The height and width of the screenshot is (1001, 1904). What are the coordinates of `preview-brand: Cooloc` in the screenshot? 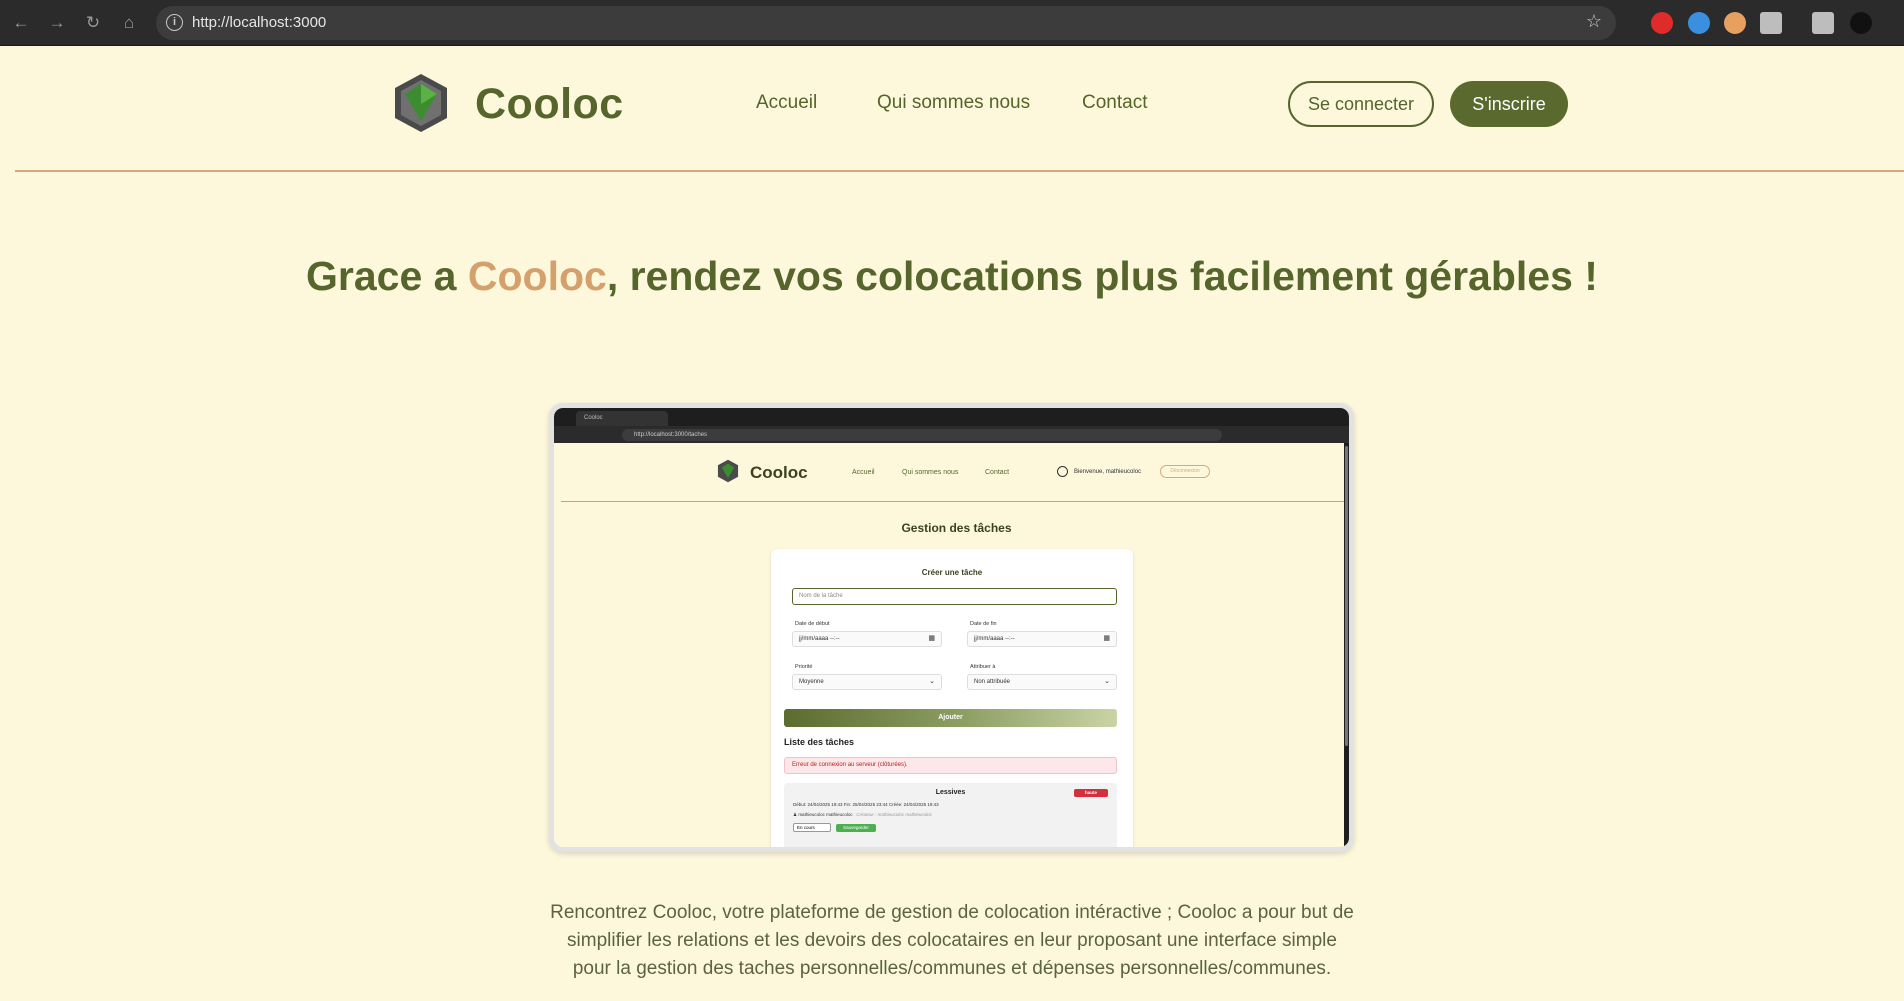 It's located at (779, 472).